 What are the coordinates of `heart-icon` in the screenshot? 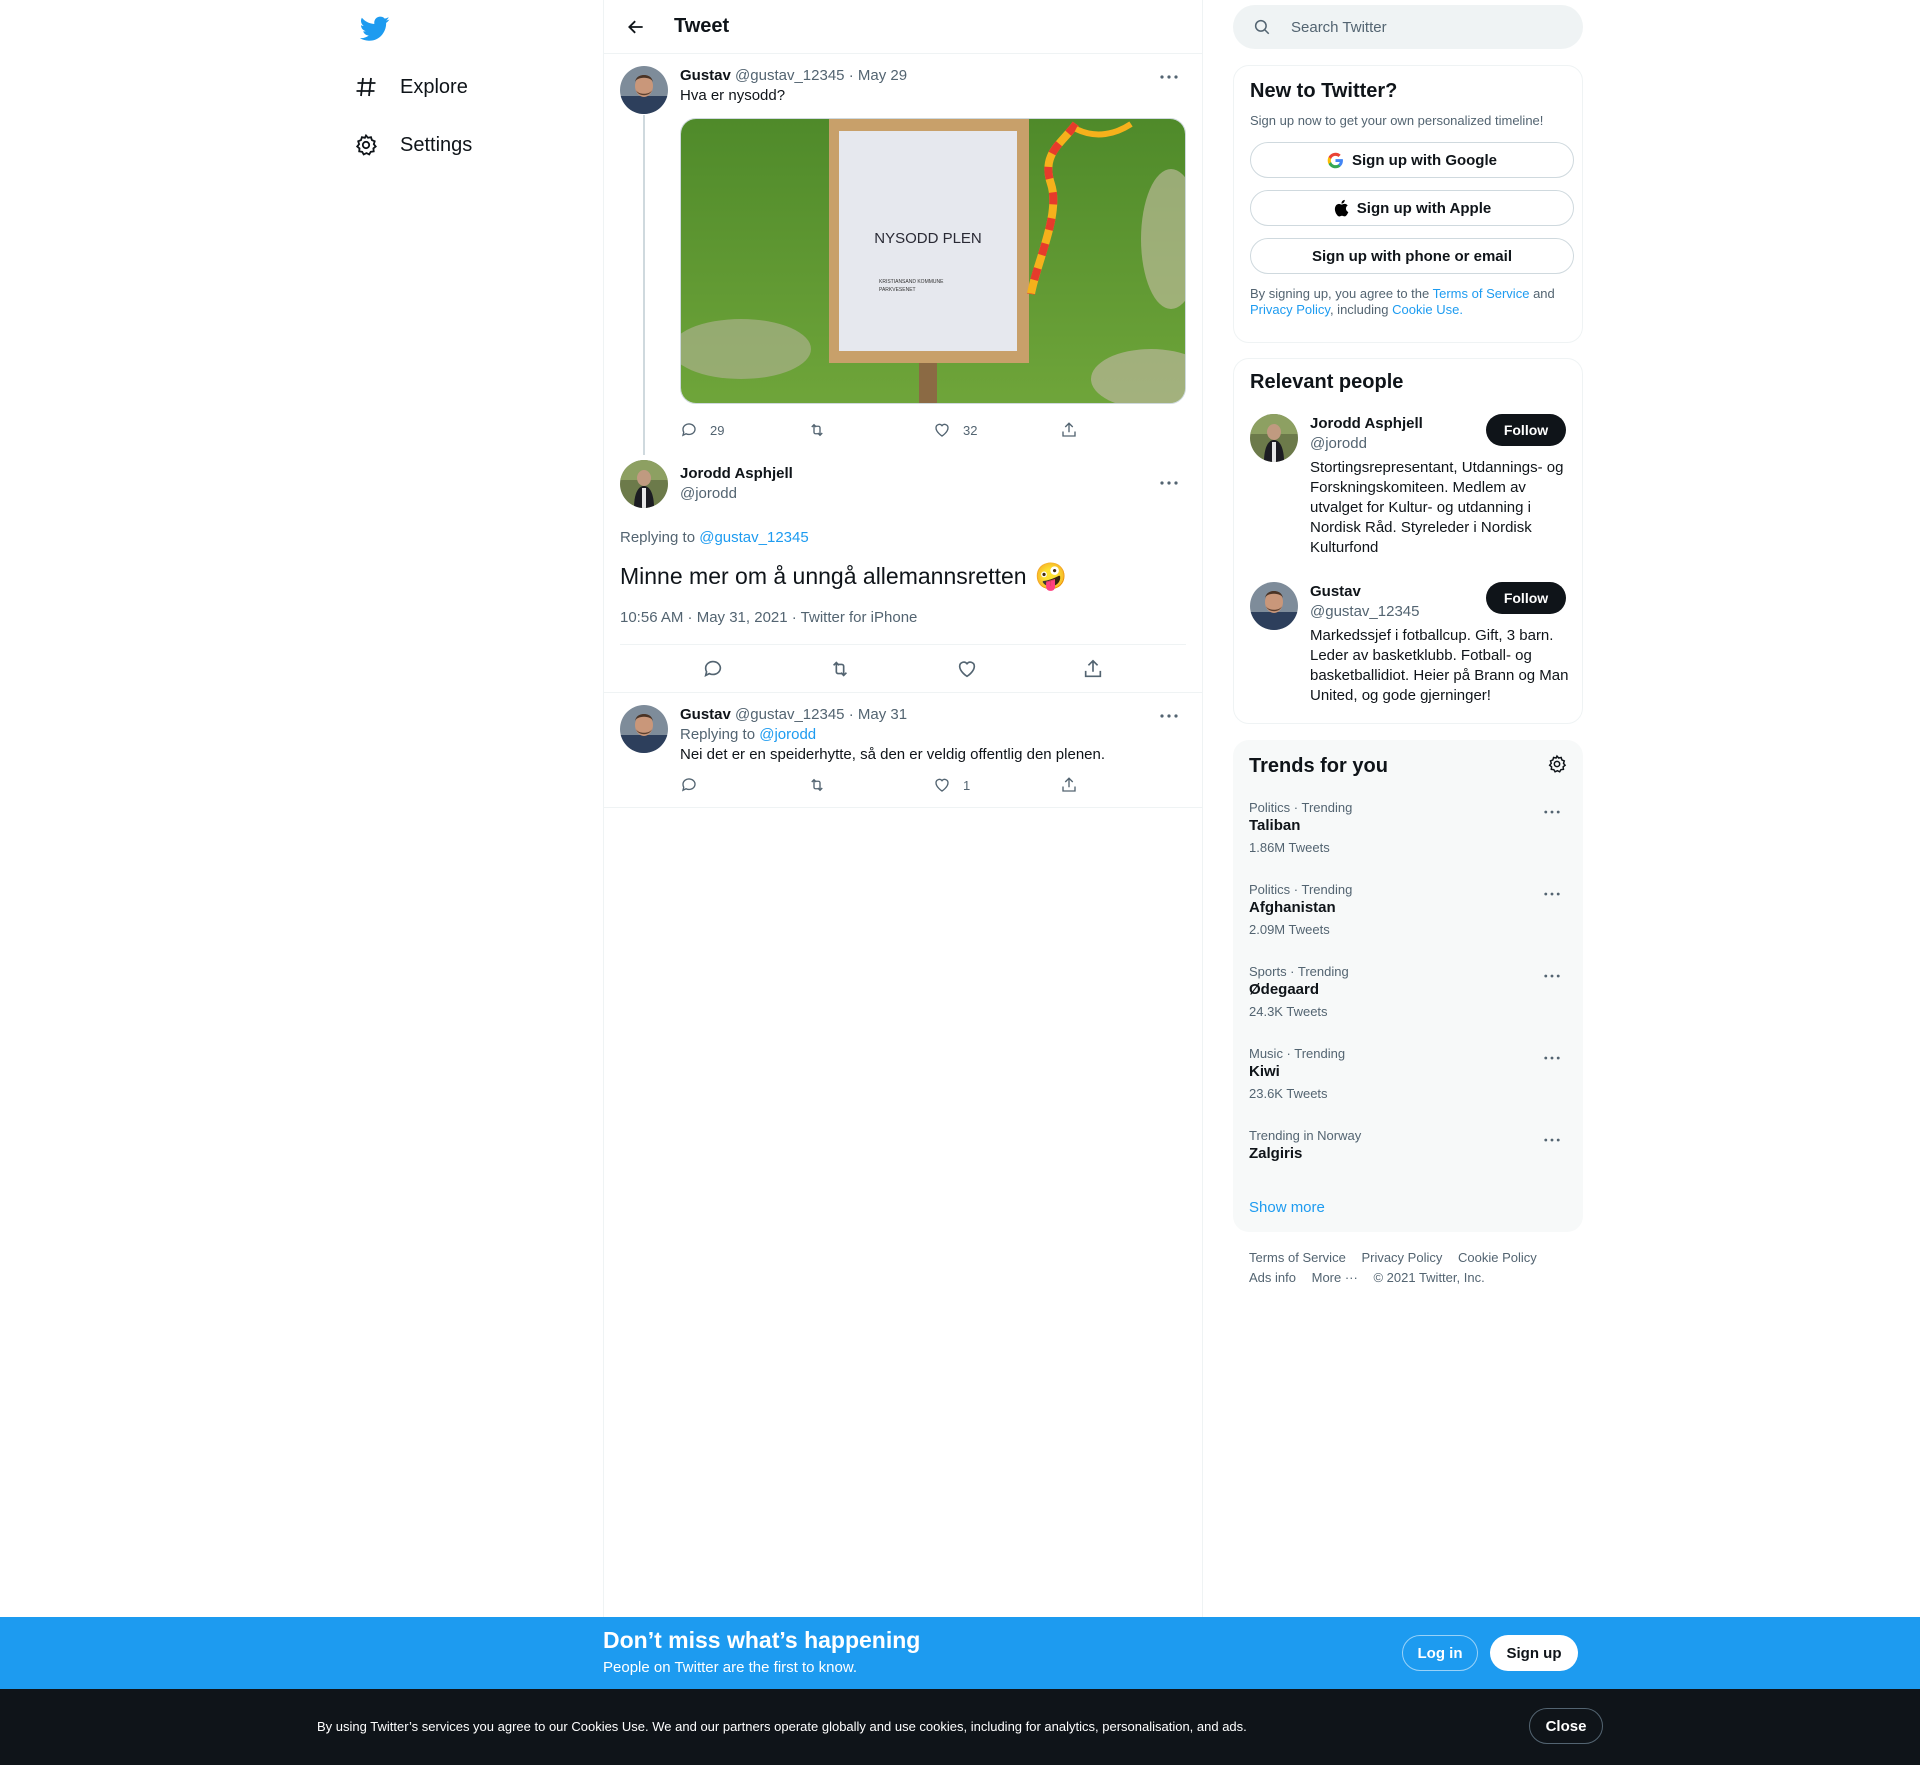 It's located at (967, 668).